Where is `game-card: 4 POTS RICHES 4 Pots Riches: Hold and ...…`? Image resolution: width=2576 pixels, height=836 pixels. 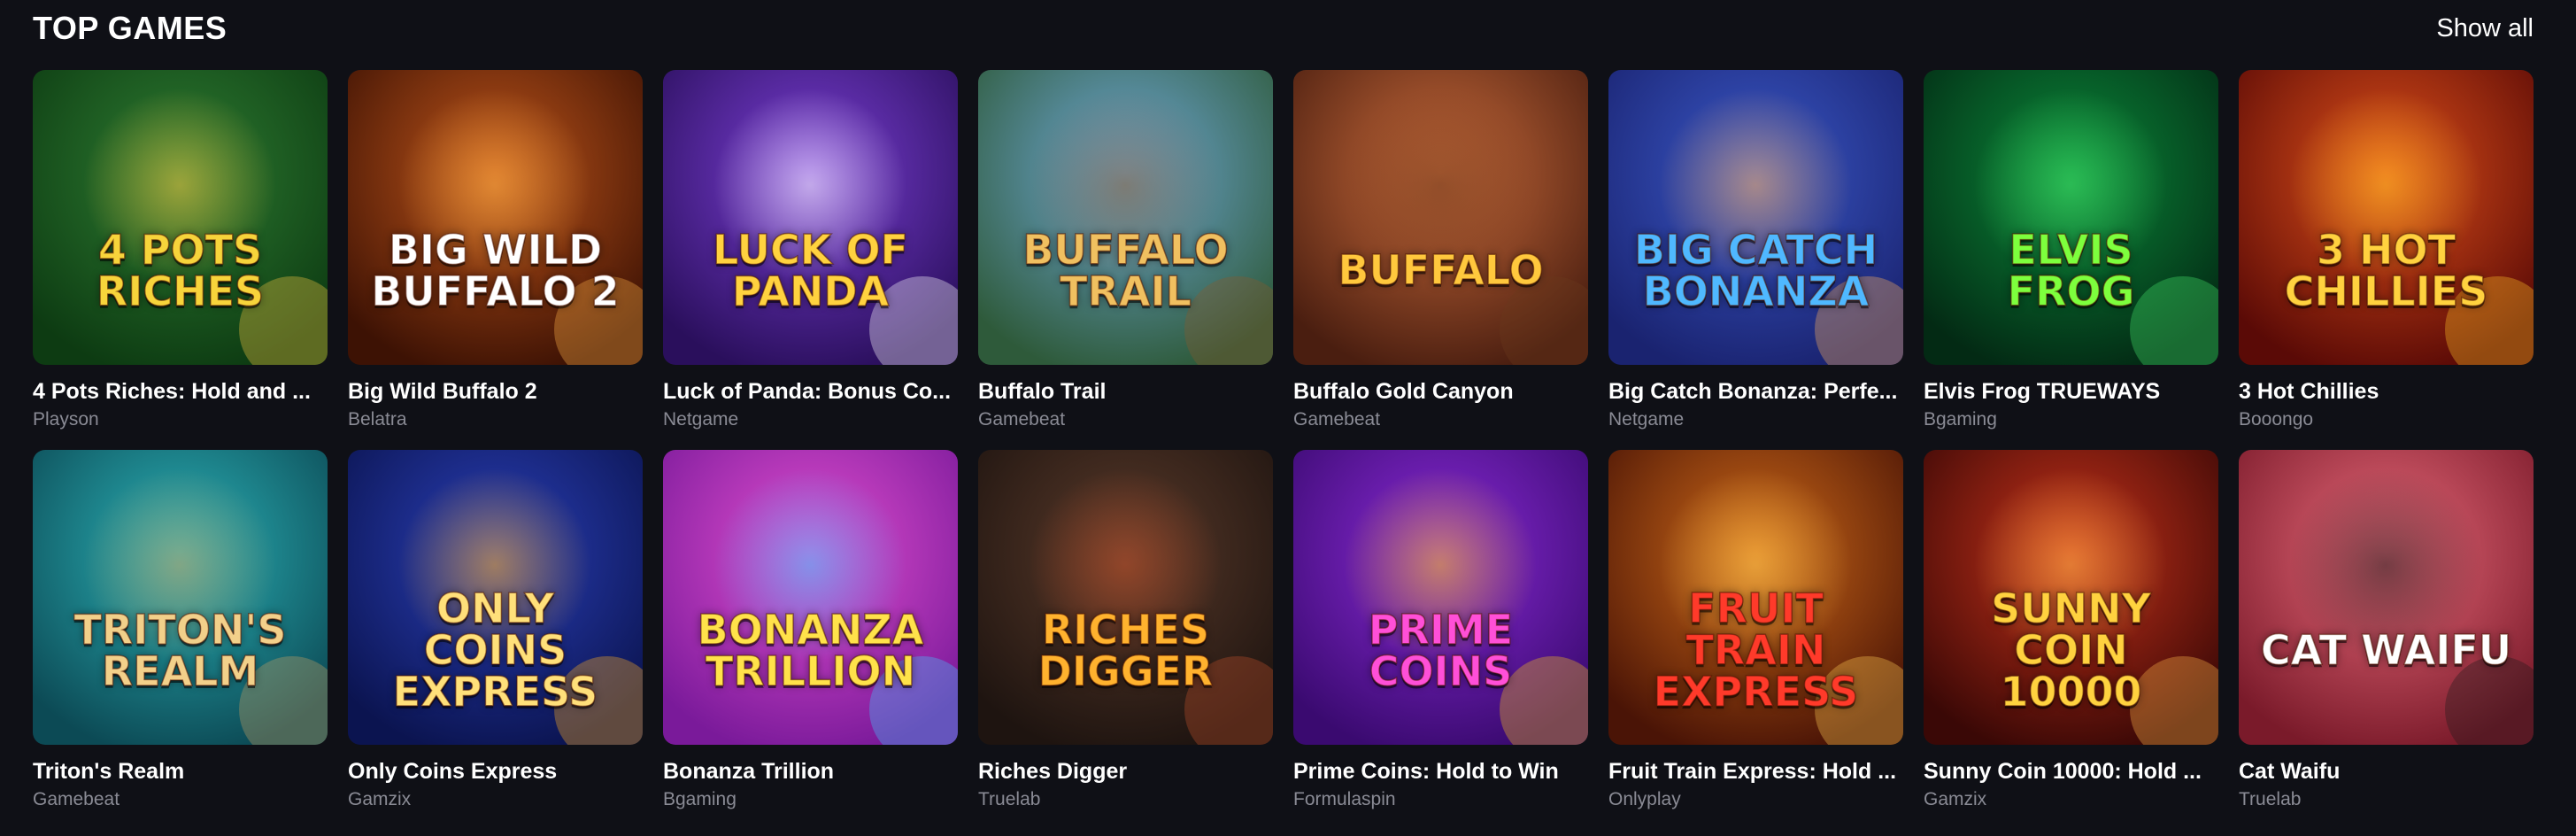
game-card: 4 POTS RICHES 4 Pots Riches: Hold and ...… is located at coordinates (180, 250).